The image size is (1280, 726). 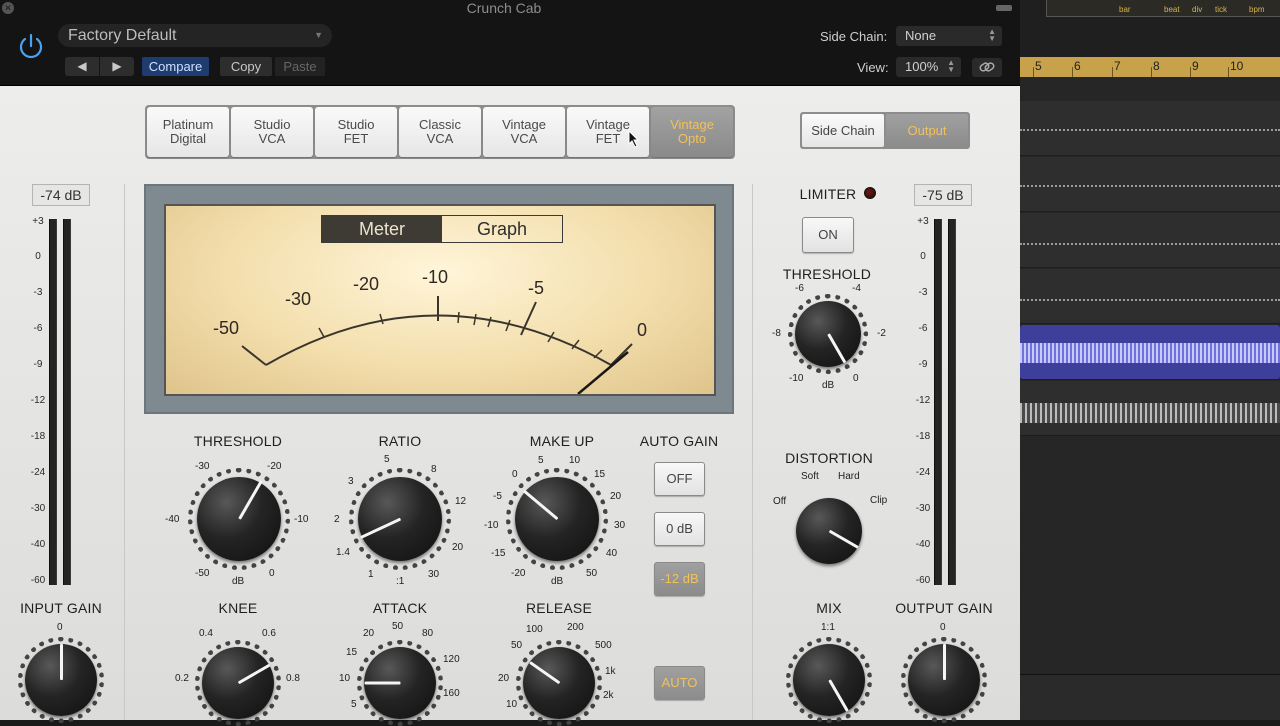 What do you see at coordinates (1150, 67) in the screenshot?
I see `timeline-ruler: 5 6 7 8 9 10` at bounding box center [1150, 67].